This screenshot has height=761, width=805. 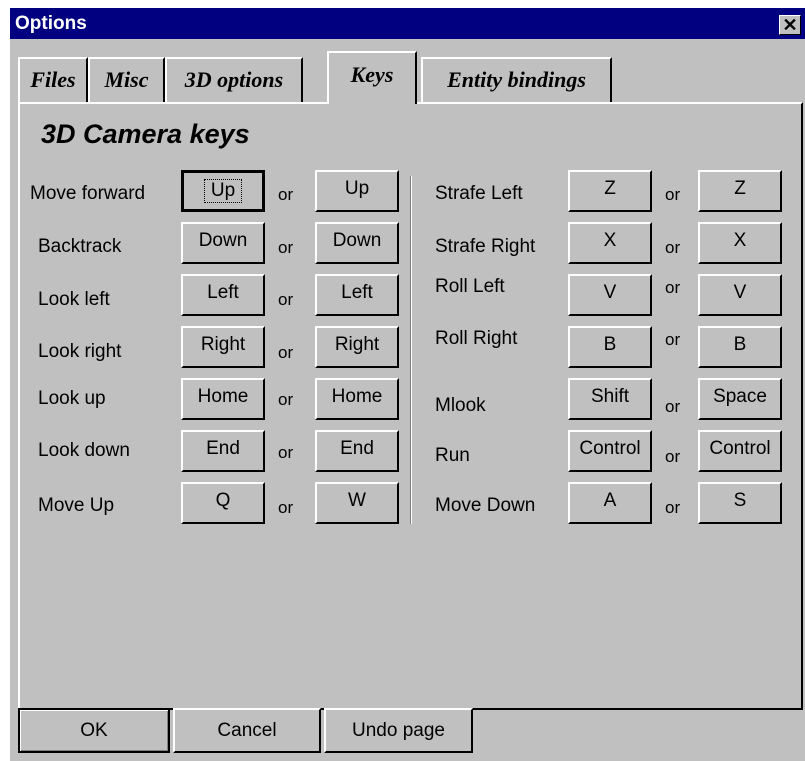 I want to click on undo-page-button: Undo page, so click(x=398, y=730).